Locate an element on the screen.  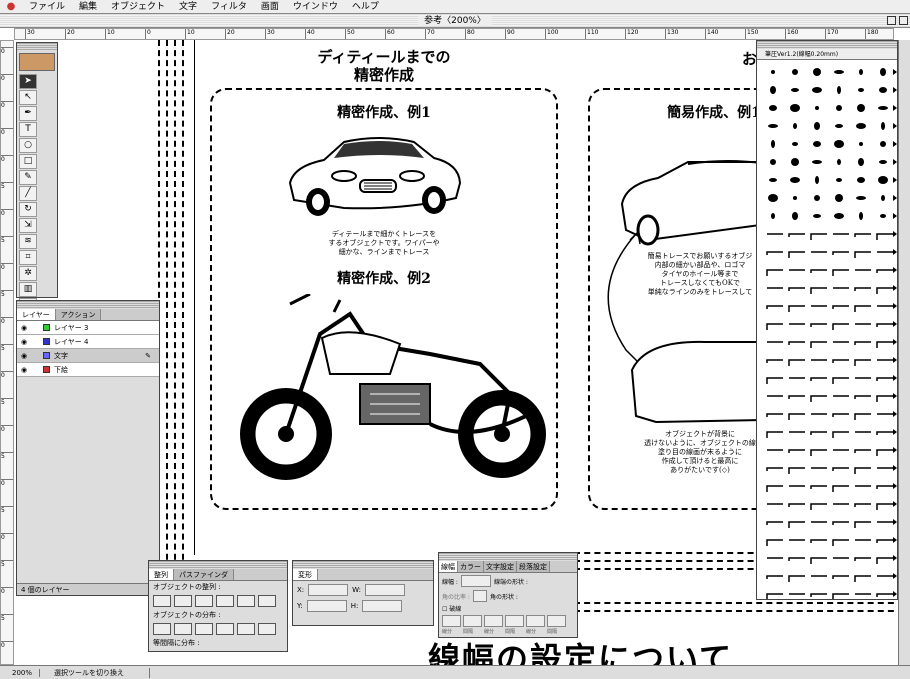
type-tool-icon: T is located at coordinates (28, 129).